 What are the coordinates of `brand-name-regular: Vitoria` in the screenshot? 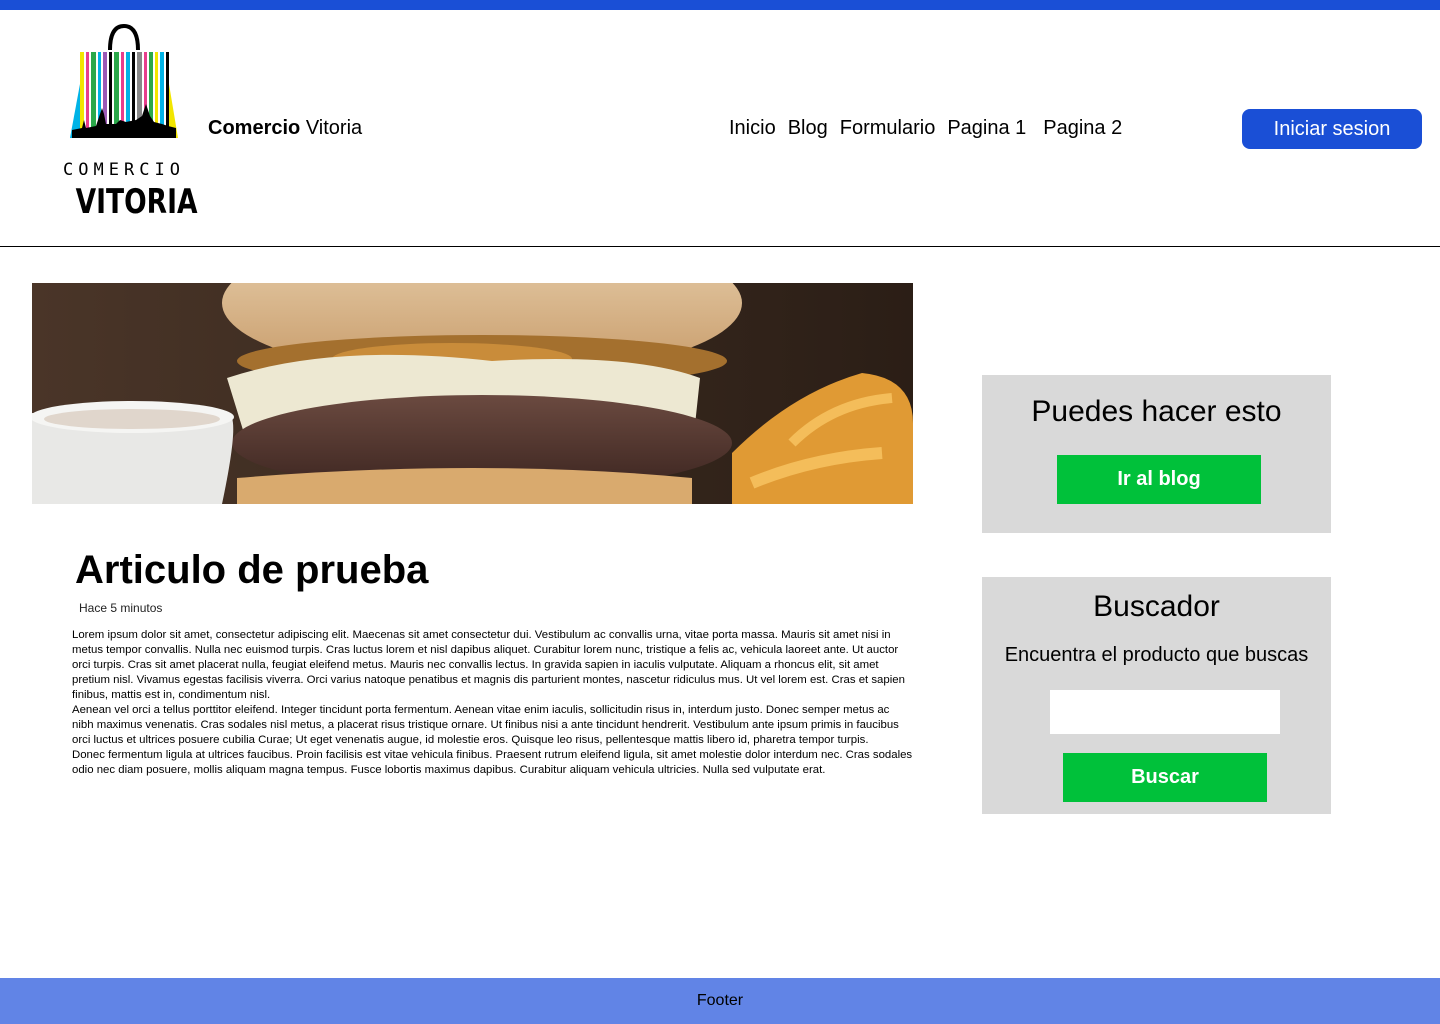 It's located at (334, 128).